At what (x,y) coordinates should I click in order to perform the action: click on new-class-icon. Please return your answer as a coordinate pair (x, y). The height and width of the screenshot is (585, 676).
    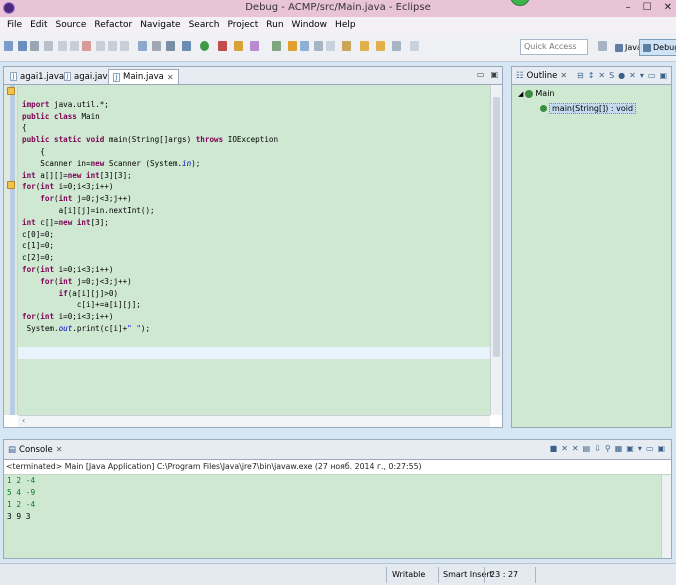
    Looking at the image, I should click on (254, 46).